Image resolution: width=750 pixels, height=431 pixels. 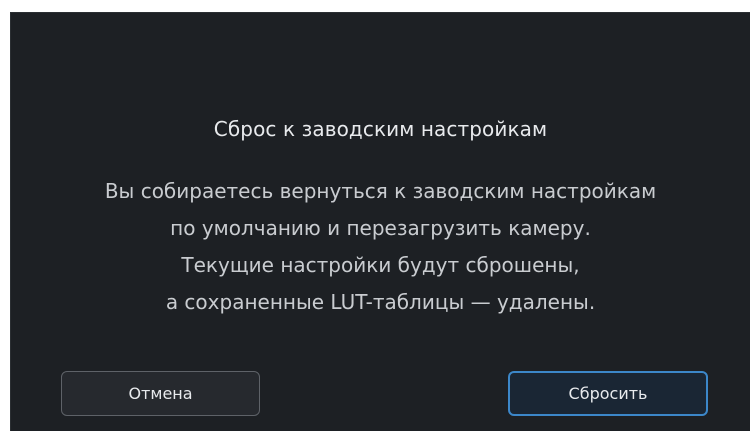 What do you see at coordinates (380, 228) in the screenshot?
I see `message-line: по умолчанию и перезагрузить камеру.` at bounding box center [380, 228].